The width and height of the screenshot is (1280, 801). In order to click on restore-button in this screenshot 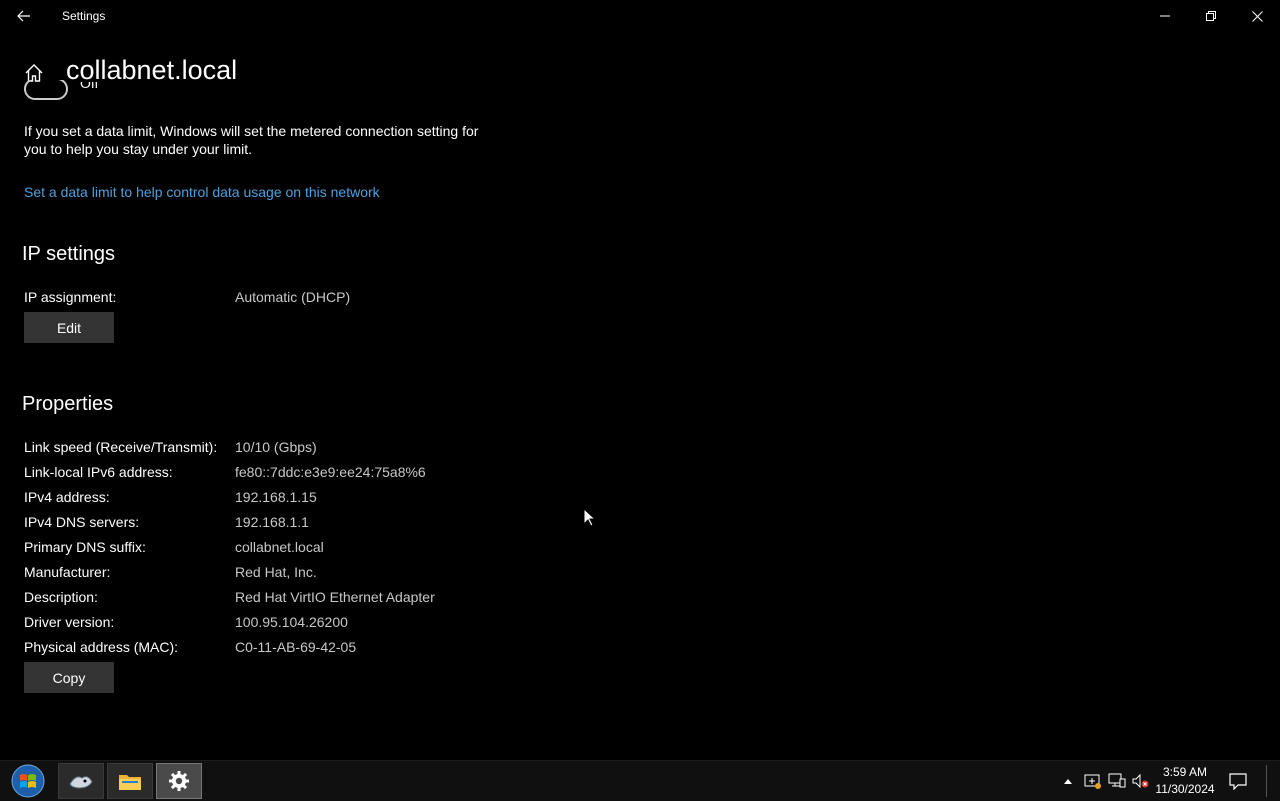, I will do `click(1211, 16)`.